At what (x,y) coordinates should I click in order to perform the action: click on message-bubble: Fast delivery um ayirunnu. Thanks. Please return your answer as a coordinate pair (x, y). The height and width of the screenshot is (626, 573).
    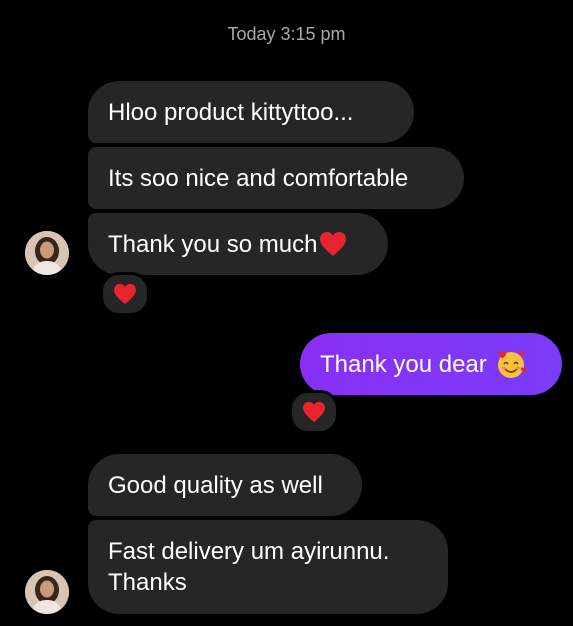
    Looking at the image, I should click on (268, 567).